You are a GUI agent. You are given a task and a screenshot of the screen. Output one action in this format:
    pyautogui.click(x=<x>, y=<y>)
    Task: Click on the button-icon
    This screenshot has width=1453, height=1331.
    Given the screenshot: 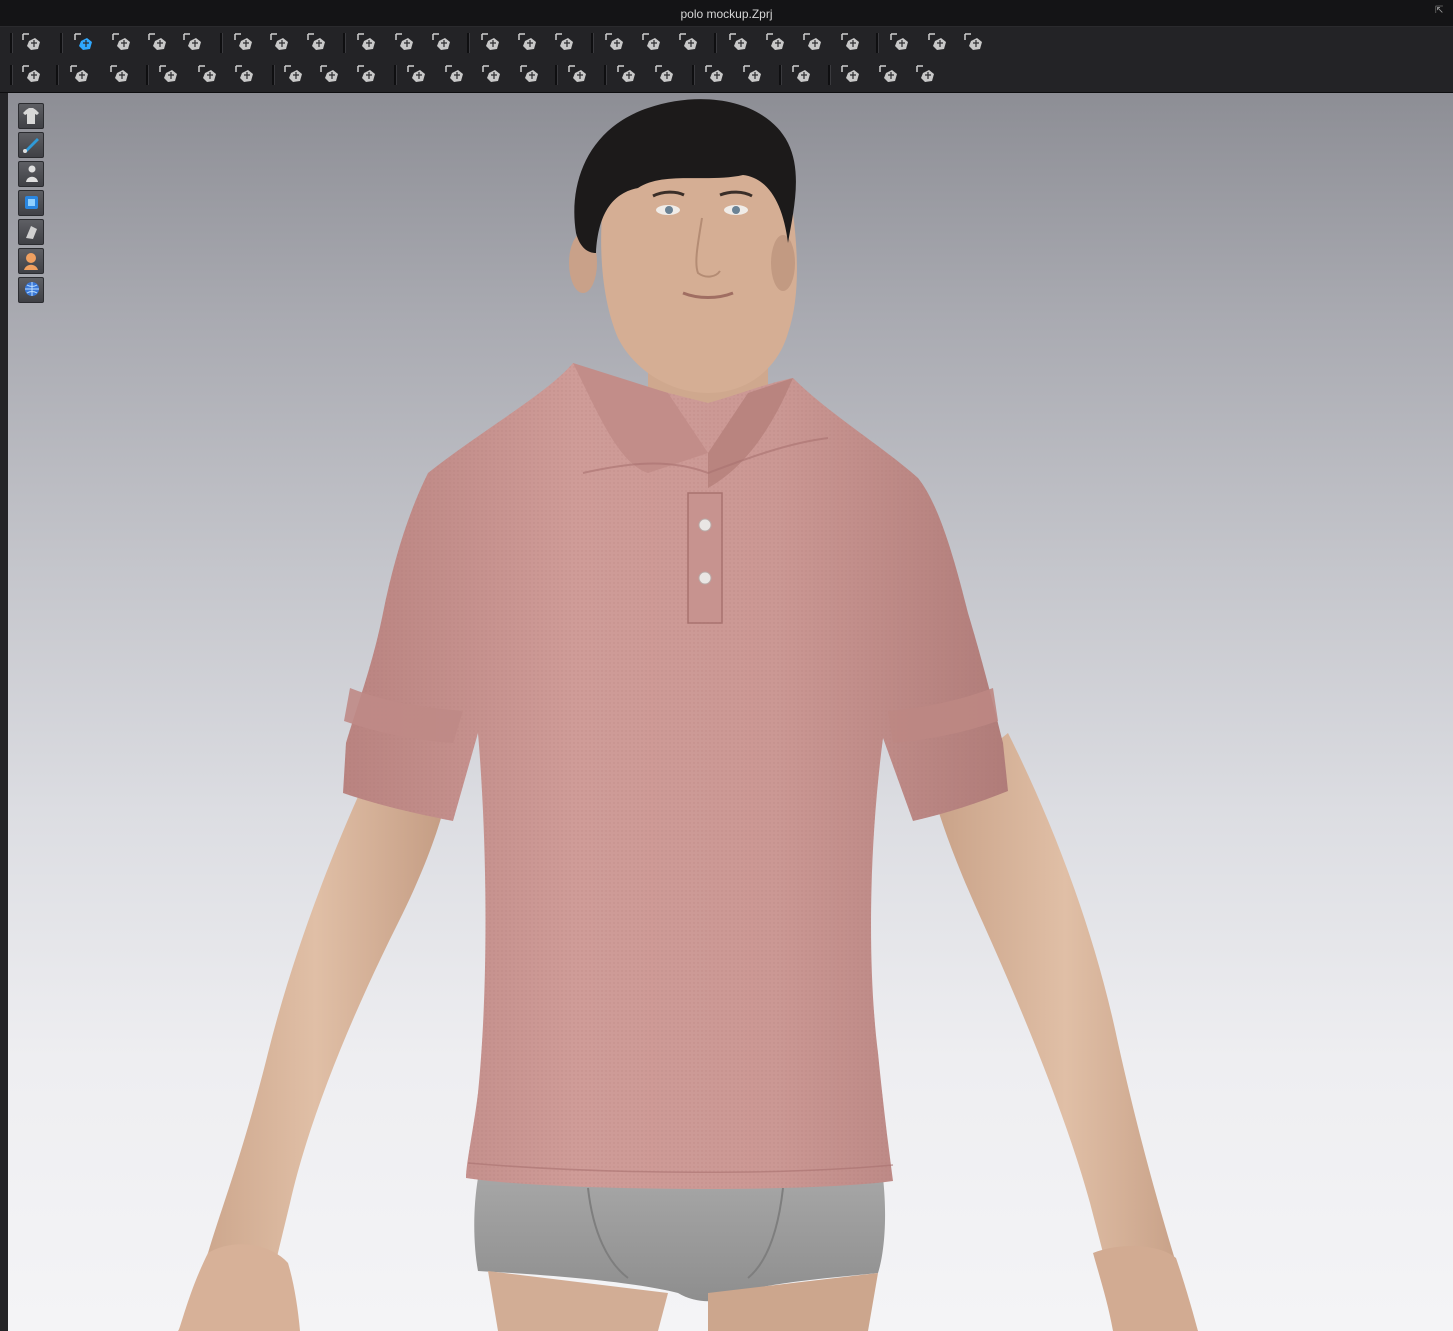 What is the action you would take?
    pyautogui.click(x=417, y=75)
    